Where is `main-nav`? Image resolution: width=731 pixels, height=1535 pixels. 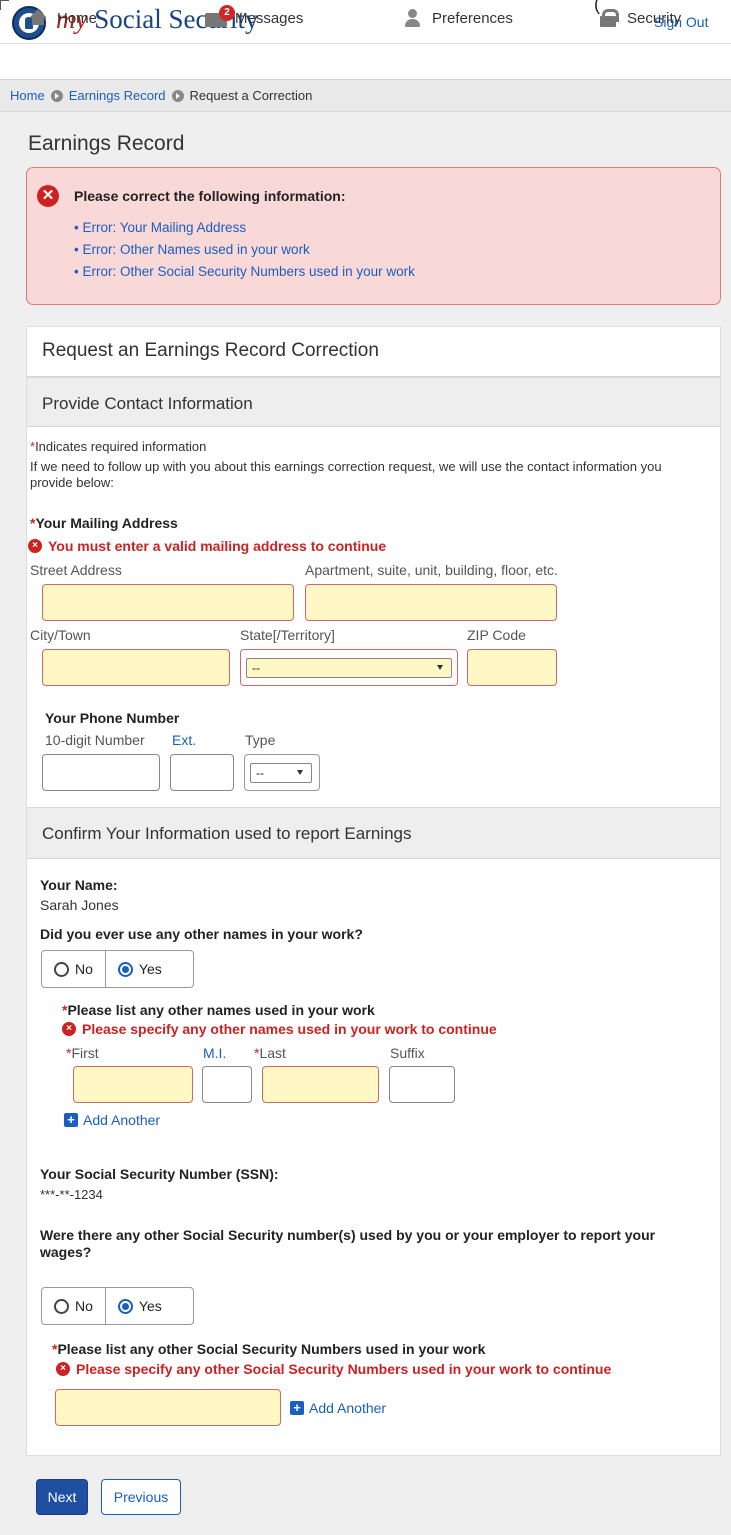
main-nav is located at coordinates (365, 62).